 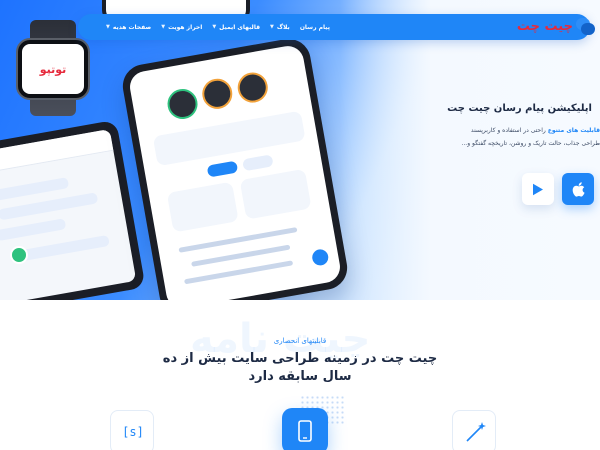 I want to click on nav-item-label: قالبهای ایمیل, so click(x=239, y=27).